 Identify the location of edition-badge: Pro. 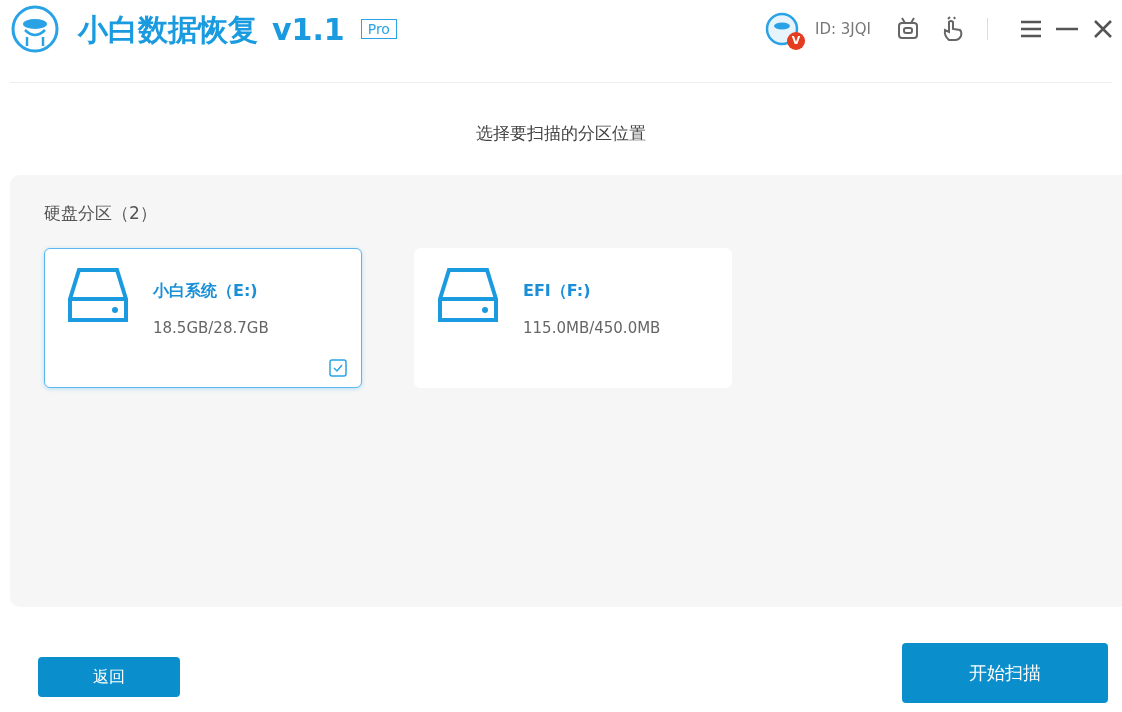
(378, 29).